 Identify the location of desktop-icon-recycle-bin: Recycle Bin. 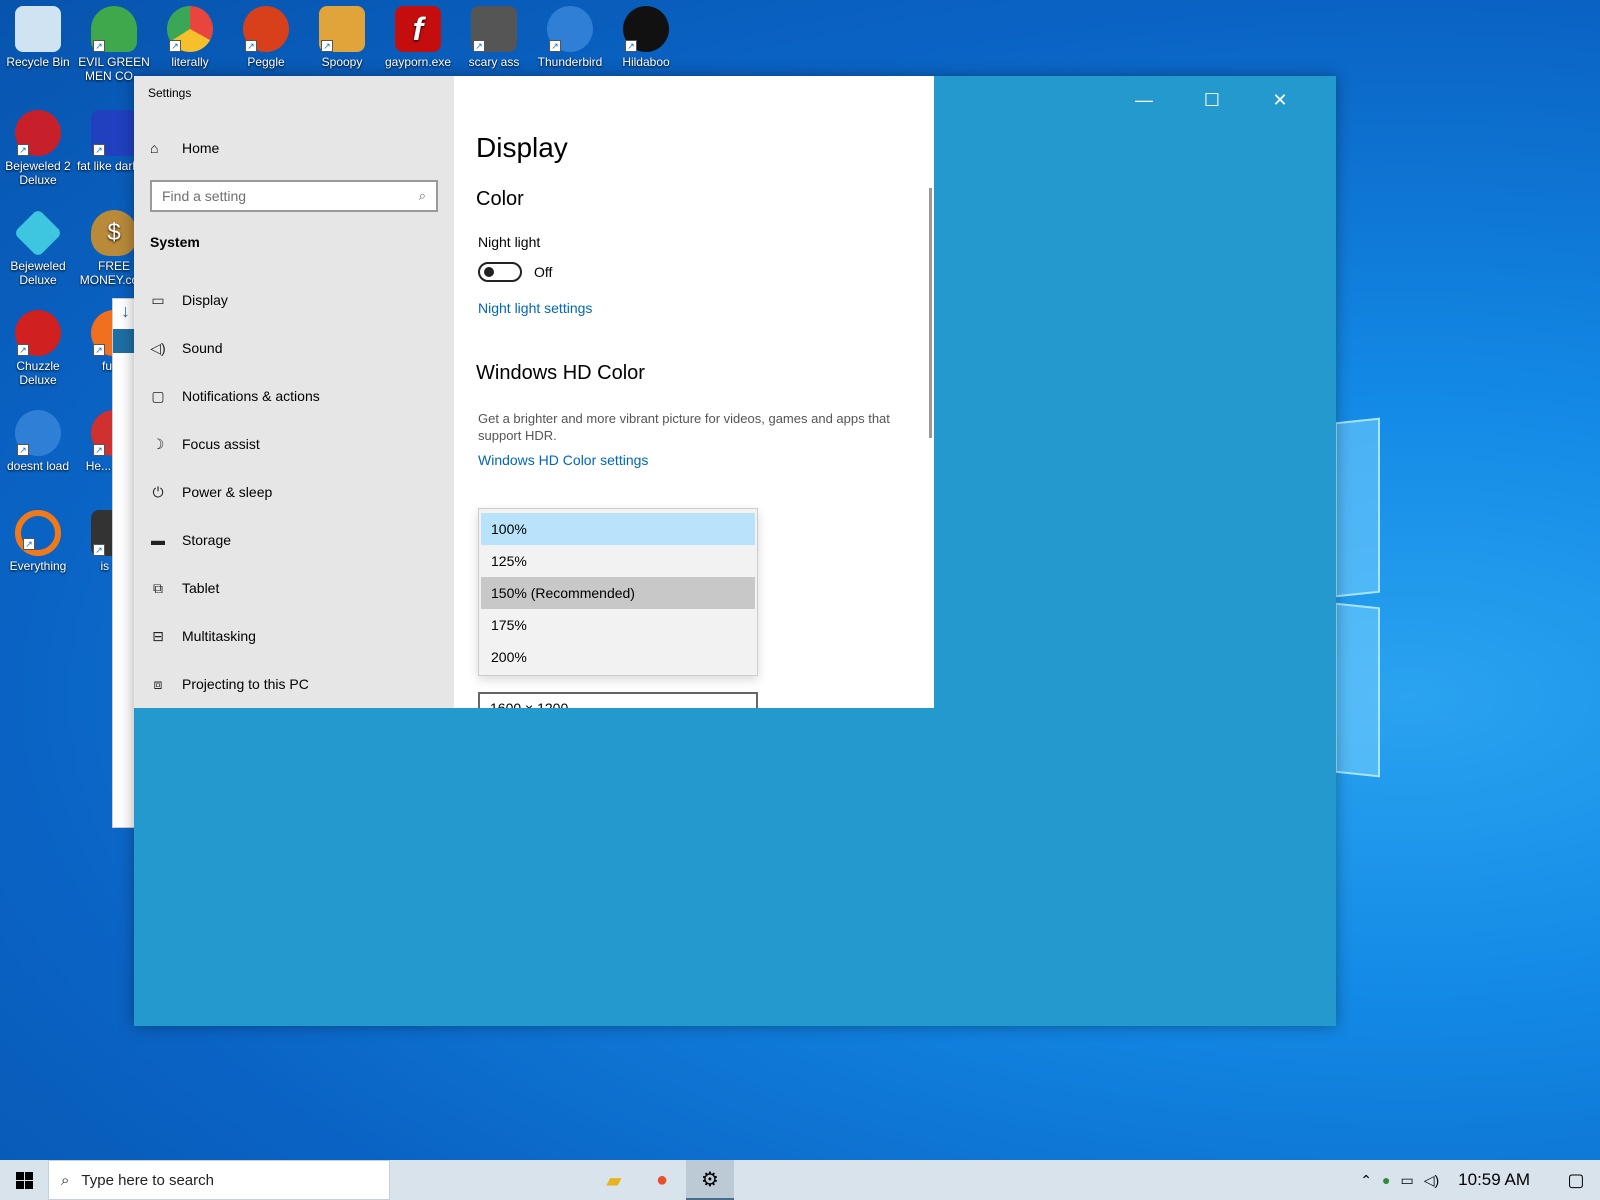
(38, 37).